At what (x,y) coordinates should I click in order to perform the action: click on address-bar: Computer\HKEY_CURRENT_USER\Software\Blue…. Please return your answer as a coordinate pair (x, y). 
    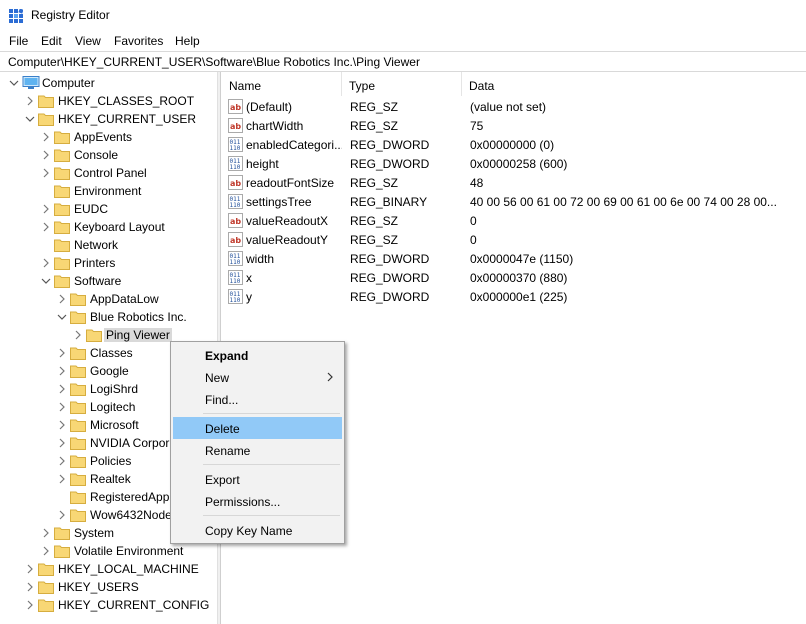
    Looking at the image, I should click on (403, 61).